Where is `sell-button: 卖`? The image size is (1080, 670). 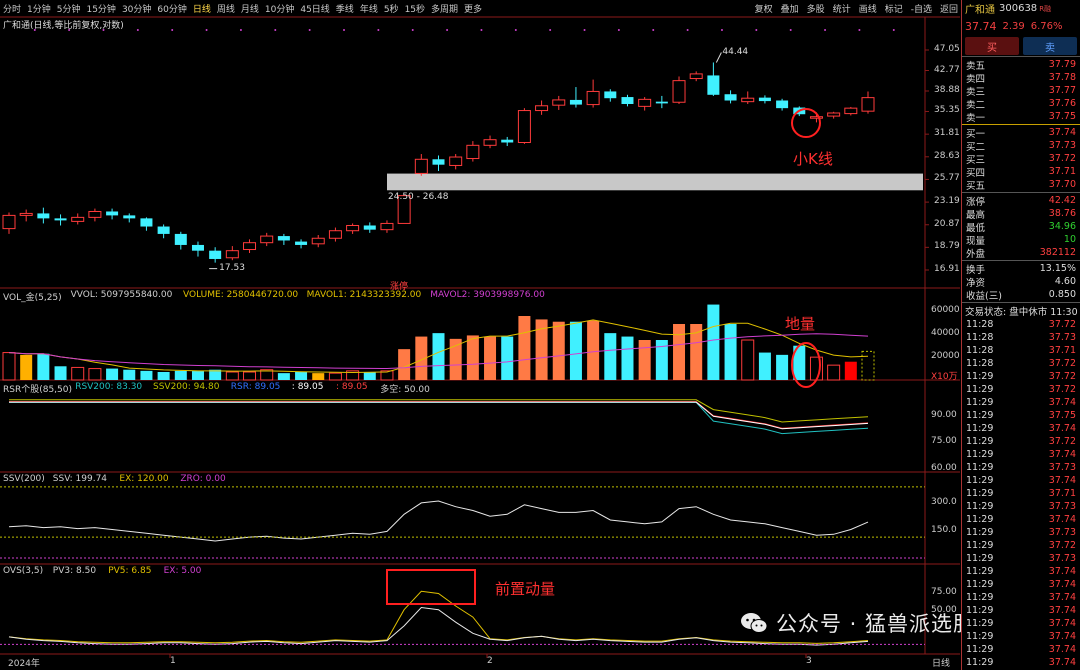 sell-button: 卖 is located at coordinates (1050, 46).